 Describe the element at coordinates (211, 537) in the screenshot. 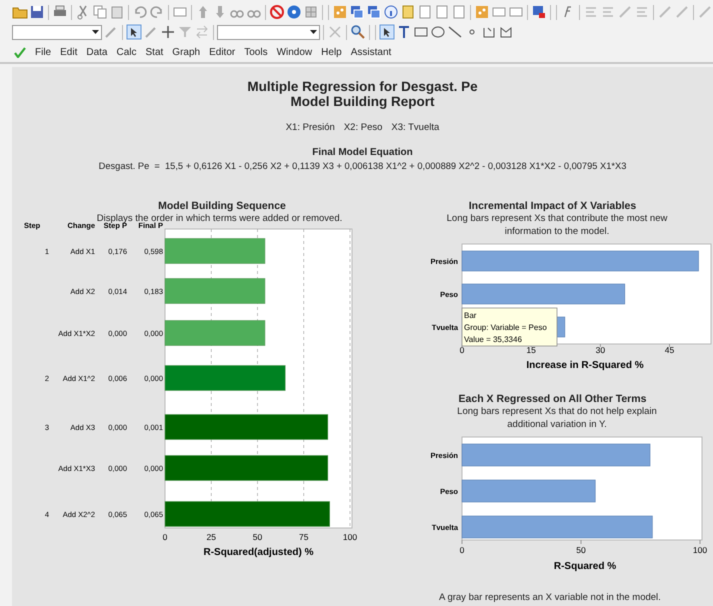

I see `axis-tick-label: 25` at that location.